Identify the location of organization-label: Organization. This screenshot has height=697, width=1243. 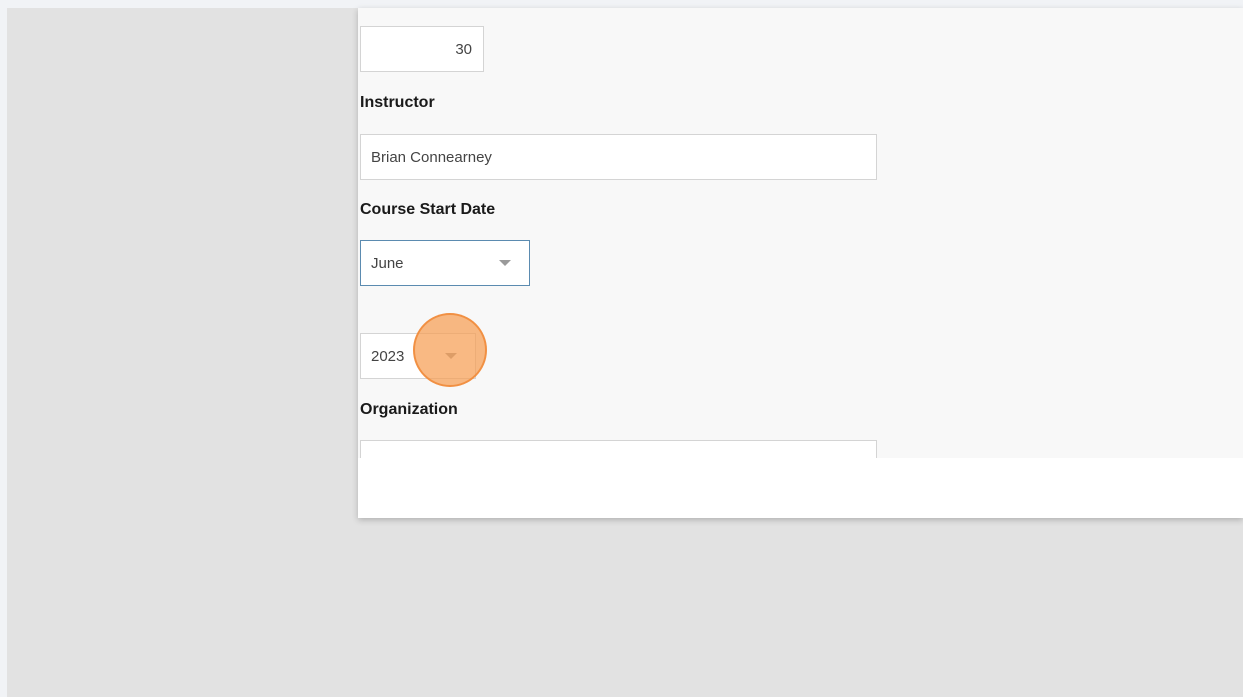
(409, 409).